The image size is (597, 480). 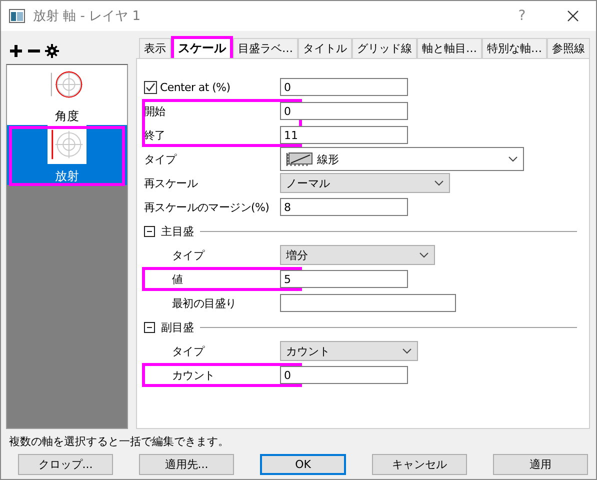 What do you see at coordinates (522, 16) in the screenshot?
I see `help-button: ?` at bounding box center [522, 16].